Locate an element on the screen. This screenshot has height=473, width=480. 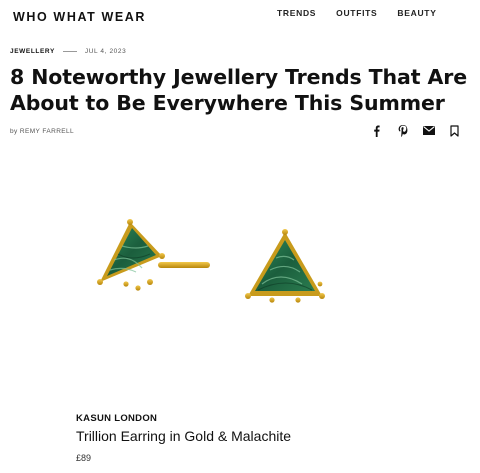
top-nav: TRENDS OUTFITS BEAUTY is located at coordinates (357, 13).